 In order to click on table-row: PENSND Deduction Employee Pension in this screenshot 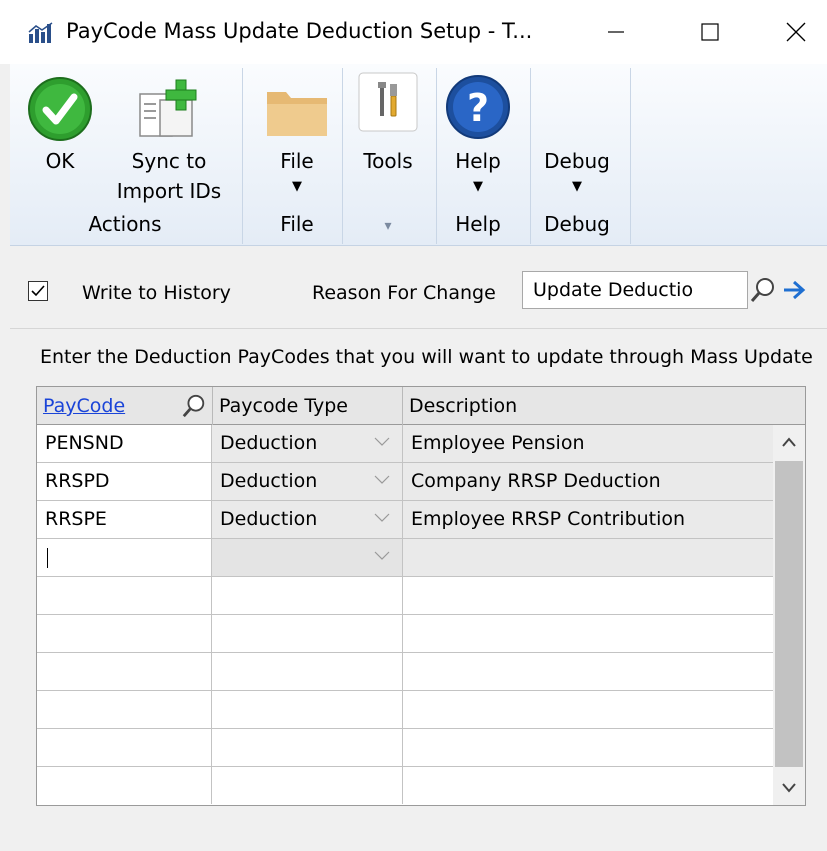, I will do `click(405, 444)`.